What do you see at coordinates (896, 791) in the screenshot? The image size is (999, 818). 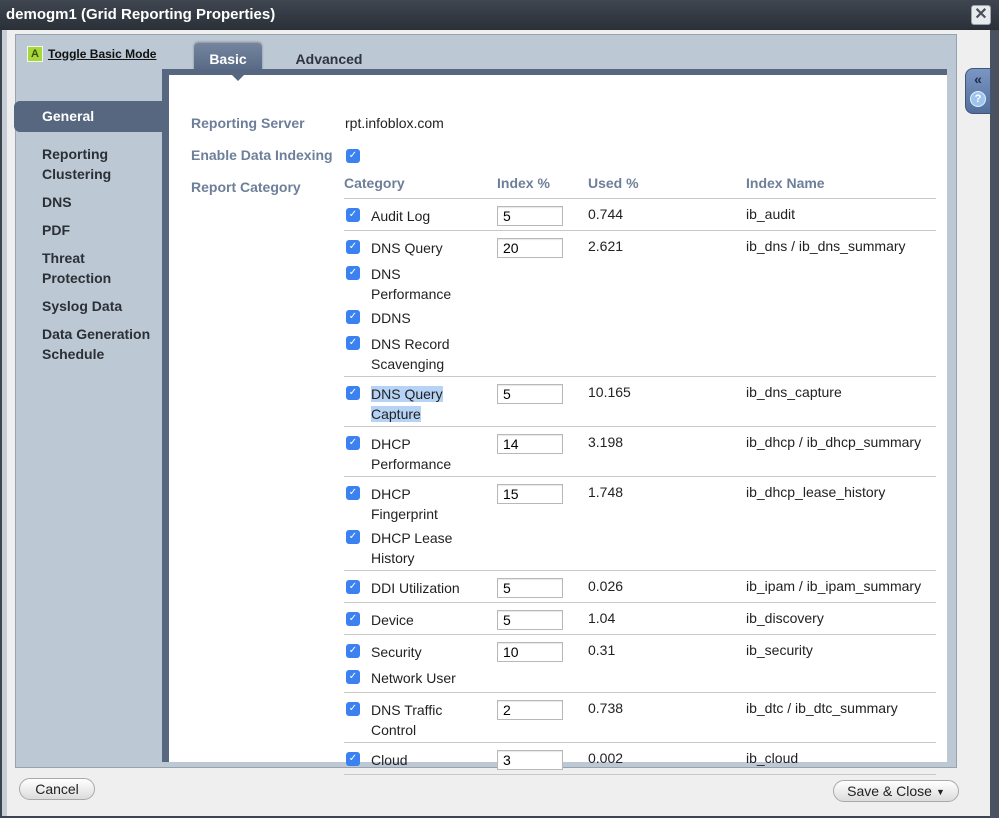 I see `save-and-close-button: Save & Close ▼` at bounding box center [896, 791].